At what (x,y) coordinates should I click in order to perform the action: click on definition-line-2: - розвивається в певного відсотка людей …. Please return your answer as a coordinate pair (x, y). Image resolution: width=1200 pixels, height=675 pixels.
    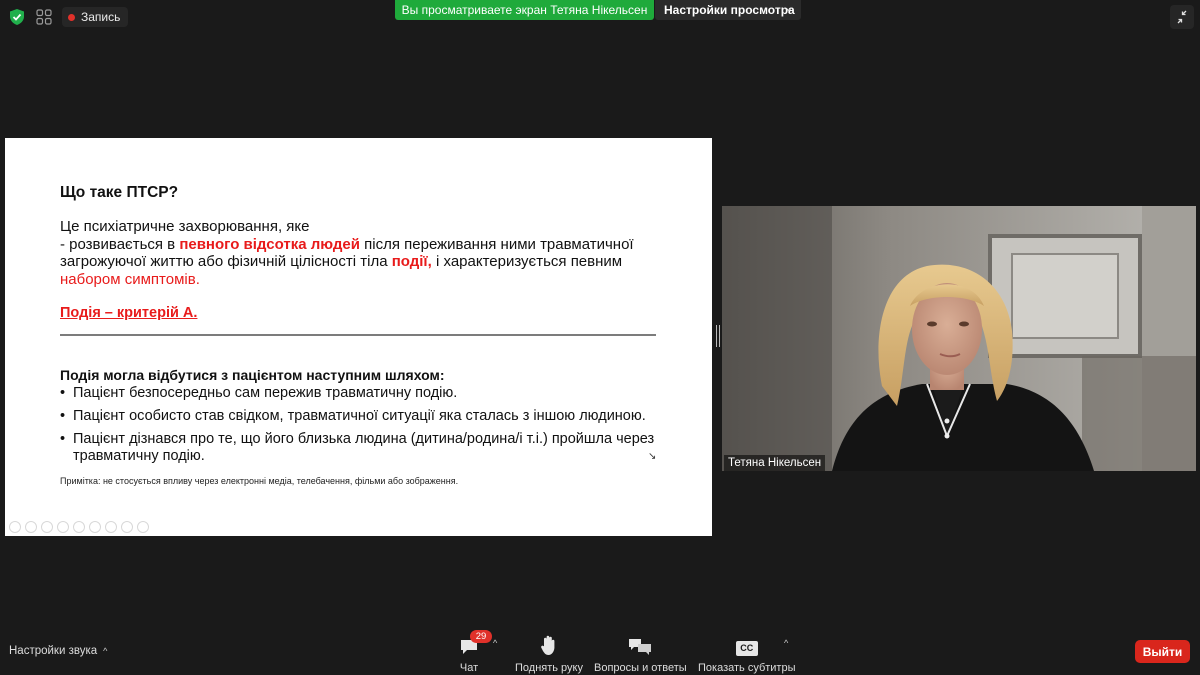
    Looking at the image, I should click on (347, 244).